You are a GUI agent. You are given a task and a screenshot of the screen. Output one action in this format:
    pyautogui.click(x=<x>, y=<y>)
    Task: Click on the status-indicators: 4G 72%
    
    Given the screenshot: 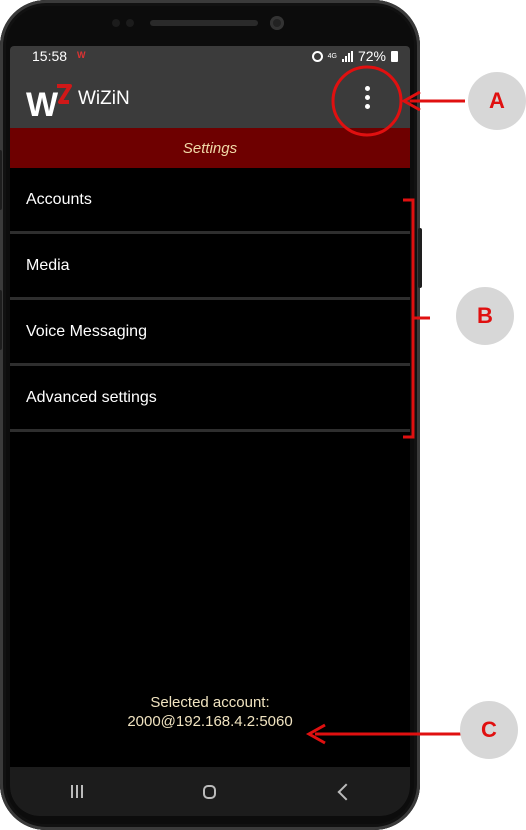 What is the action you would take?
    pyautogui.click(x=354, y=56)
    